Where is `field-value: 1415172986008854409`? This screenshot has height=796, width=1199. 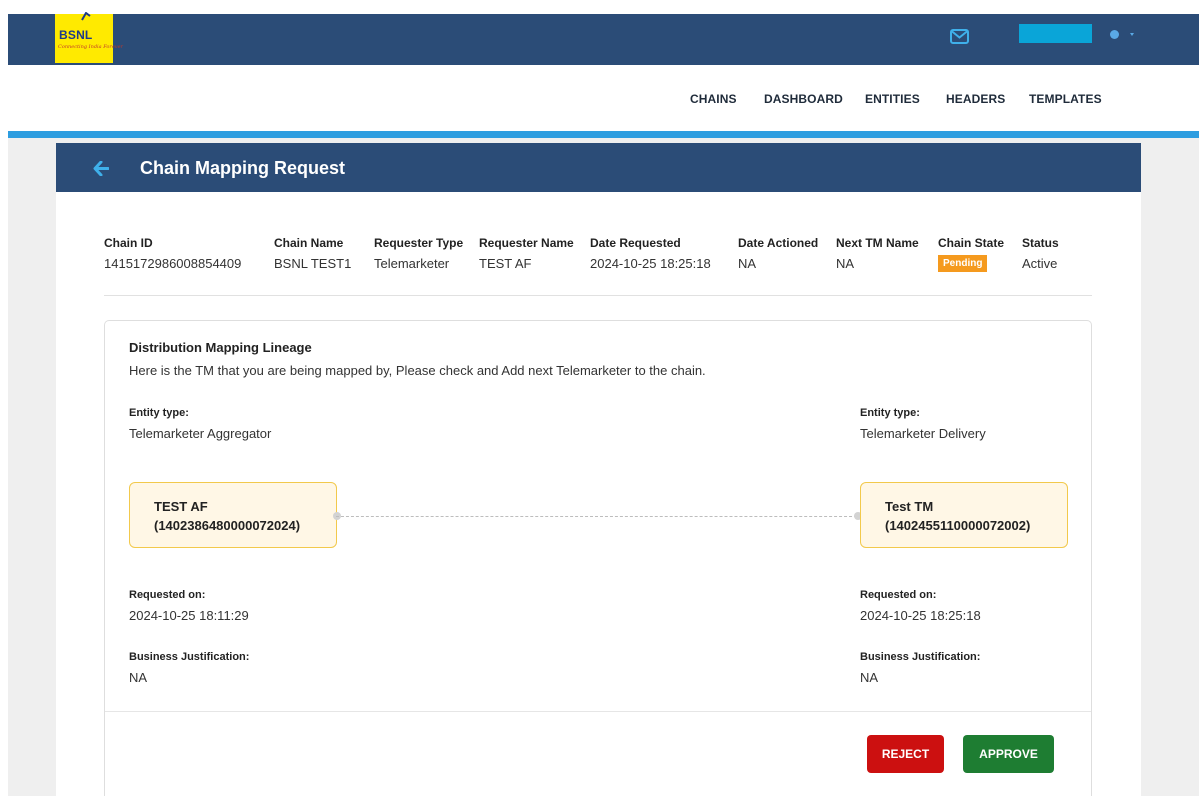
field-value: 1415172986008854409 is located at coordinates (173, 263).